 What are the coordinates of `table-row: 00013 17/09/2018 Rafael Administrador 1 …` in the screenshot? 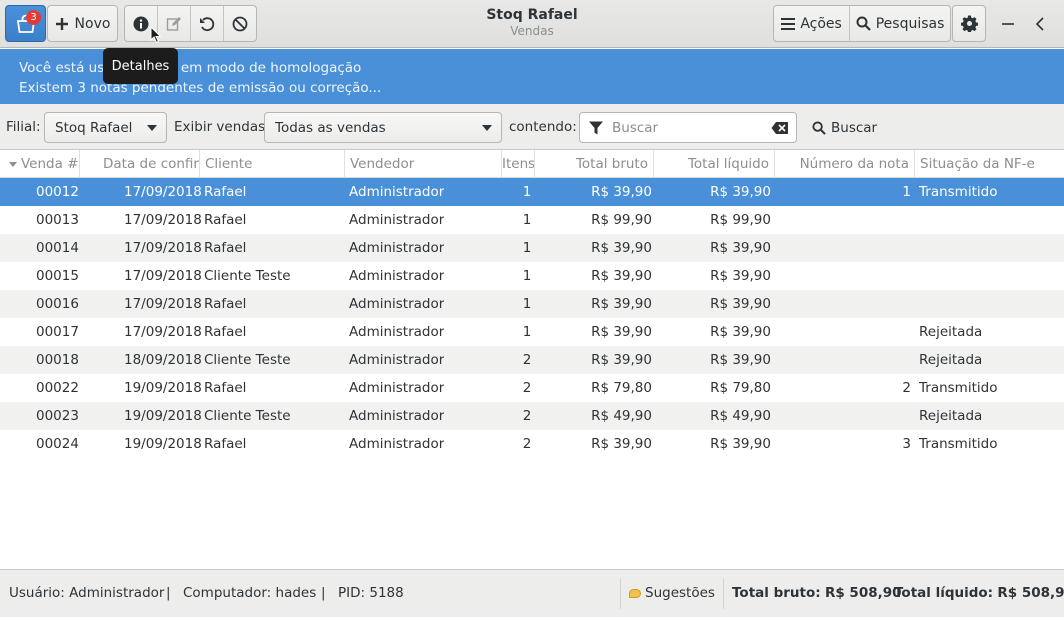 It's located at (532, 220).